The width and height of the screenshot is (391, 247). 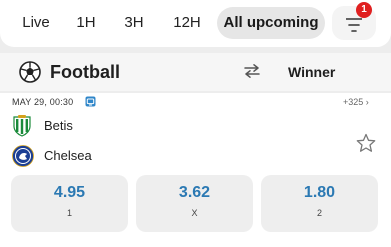 I want to click on betis-crest-icon, so click(x=22, y=126).